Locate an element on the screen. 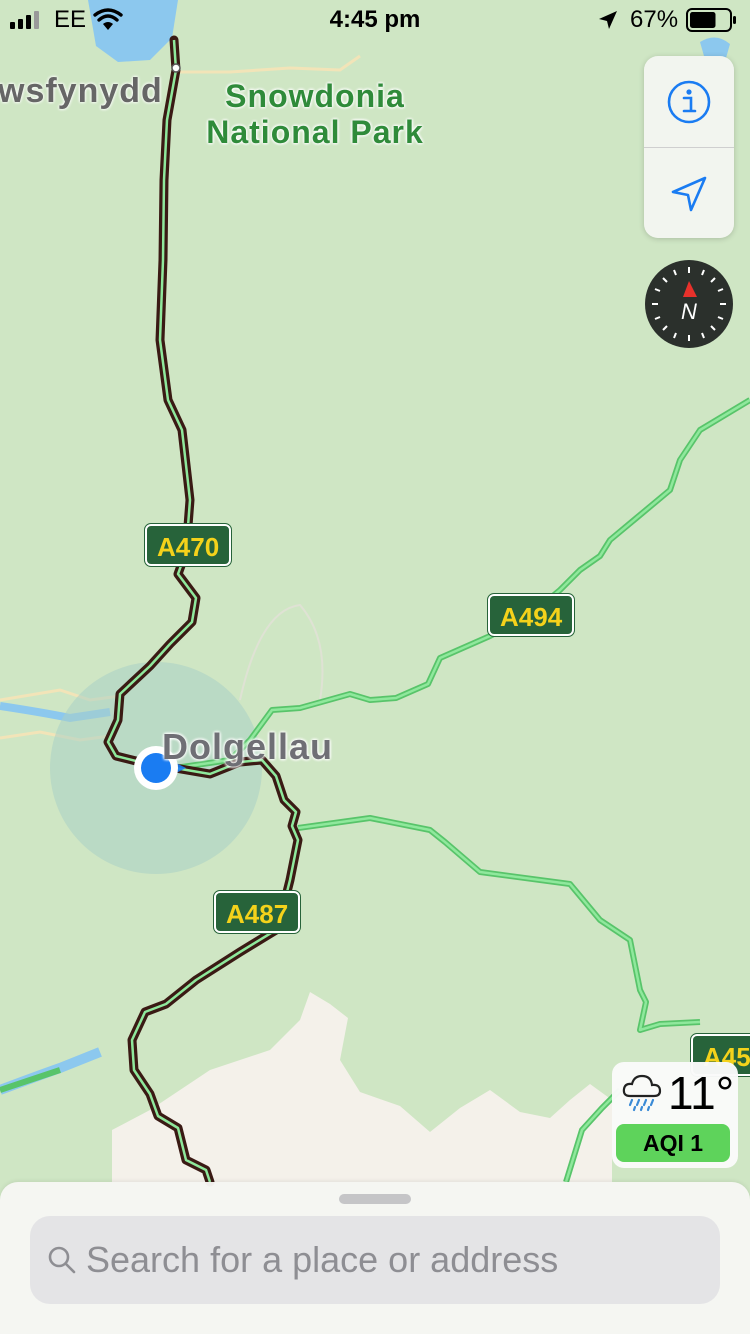 The height and width of the screenshot is (1334, 750). park-label-line1: Snowdonia is located at coordinates (315, 96).